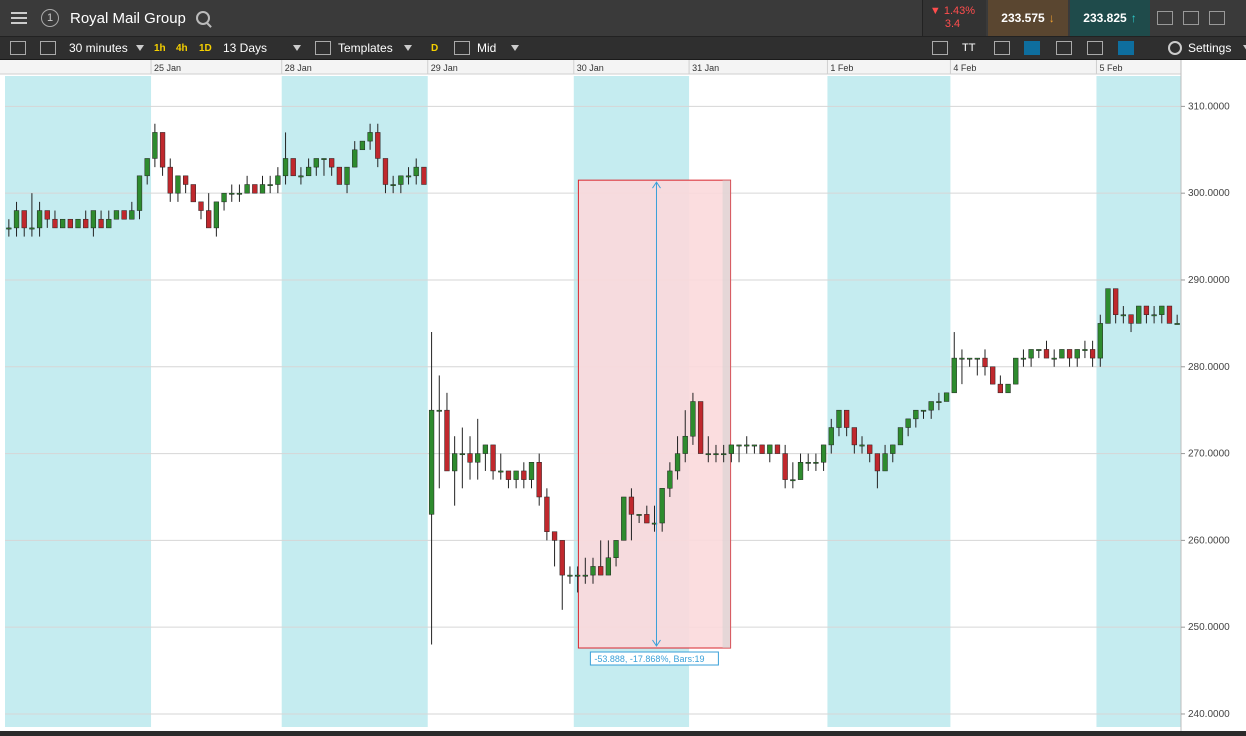 Image resolution: width=1246 pixels, height=736 pixels. Describe the element at coordinates (205, 48) in the screenshot. I see `quick-1d-button: 1D` at that location.